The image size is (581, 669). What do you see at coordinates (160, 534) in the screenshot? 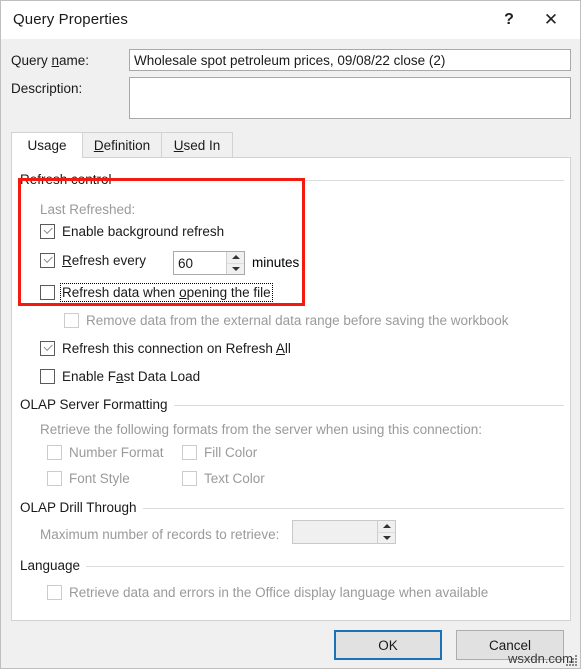
I see `max-records-label: Maximum number of records to retrieve:` at bounding box center [160, 534].